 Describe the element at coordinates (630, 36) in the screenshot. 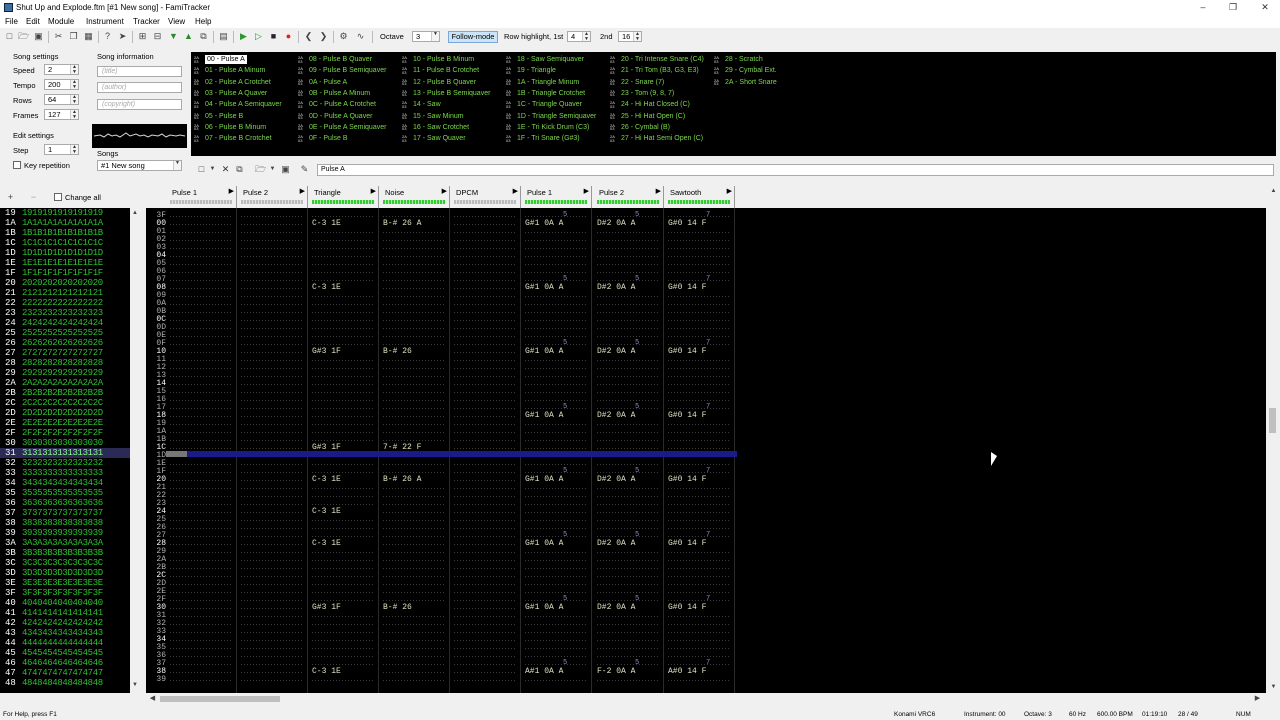

I see `row-highlight-2nd-spin: 16 ▲ ▼` at that location.